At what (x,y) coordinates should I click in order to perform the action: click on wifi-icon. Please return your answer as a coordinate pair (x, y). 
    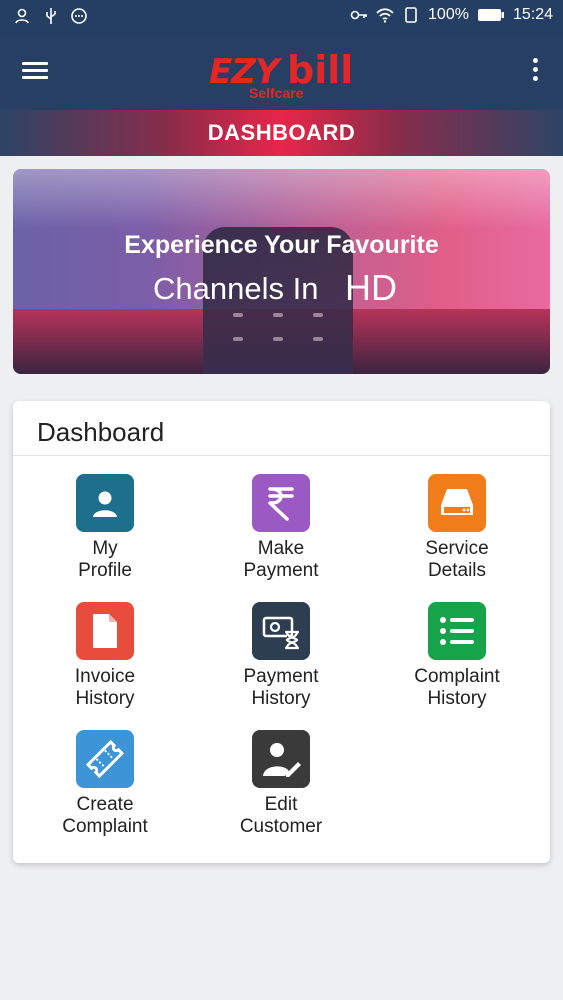
    Looking at the image, I should click on (385, 15).